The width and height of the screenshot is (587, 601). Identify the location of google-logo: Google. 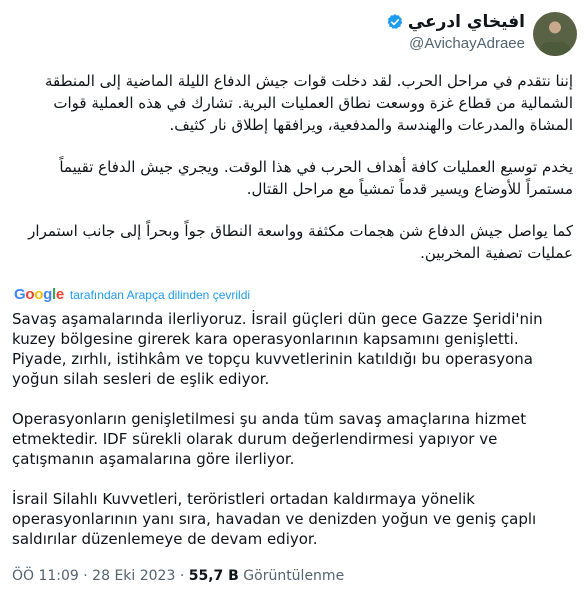
(39, 294).